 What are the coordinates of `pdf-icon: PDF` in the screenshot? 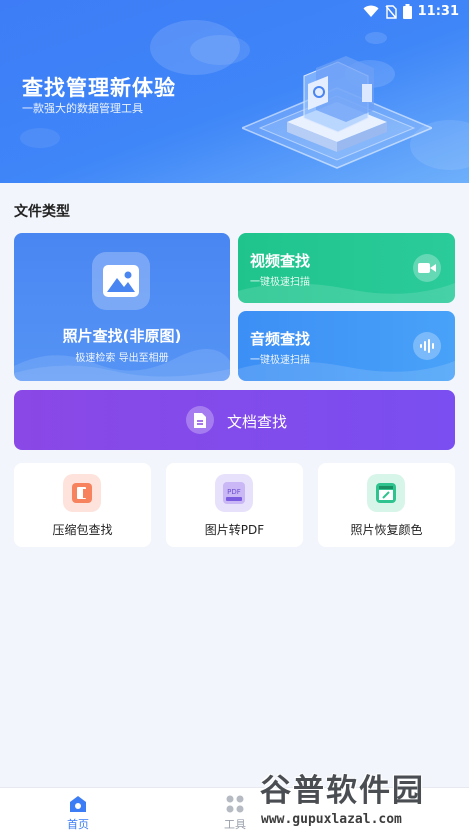 It's located at (234, 493).